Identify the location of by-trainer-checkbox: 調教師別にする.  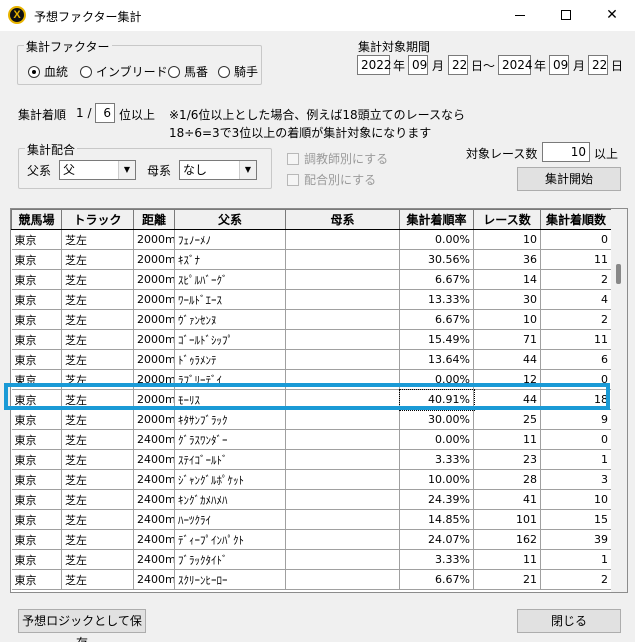
(337, 158).